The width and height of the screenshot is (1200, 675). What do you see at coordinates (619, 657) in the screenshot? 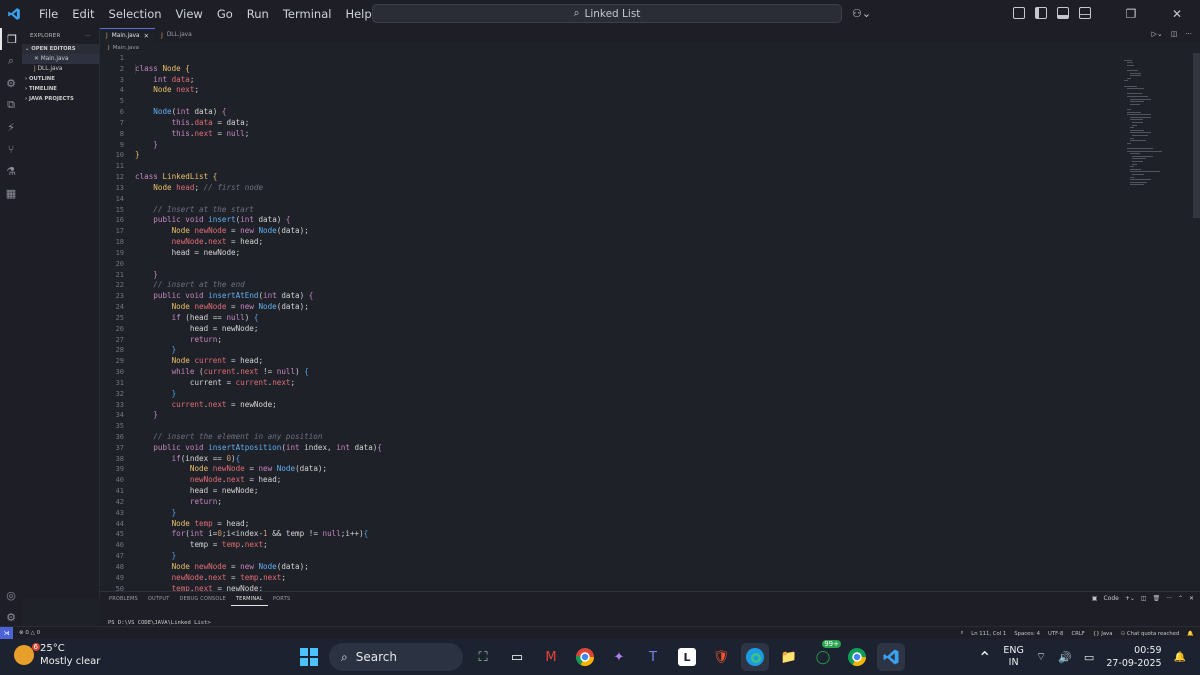
I see `copilot-app-icon: ✦` at bounding box center [619, 657].